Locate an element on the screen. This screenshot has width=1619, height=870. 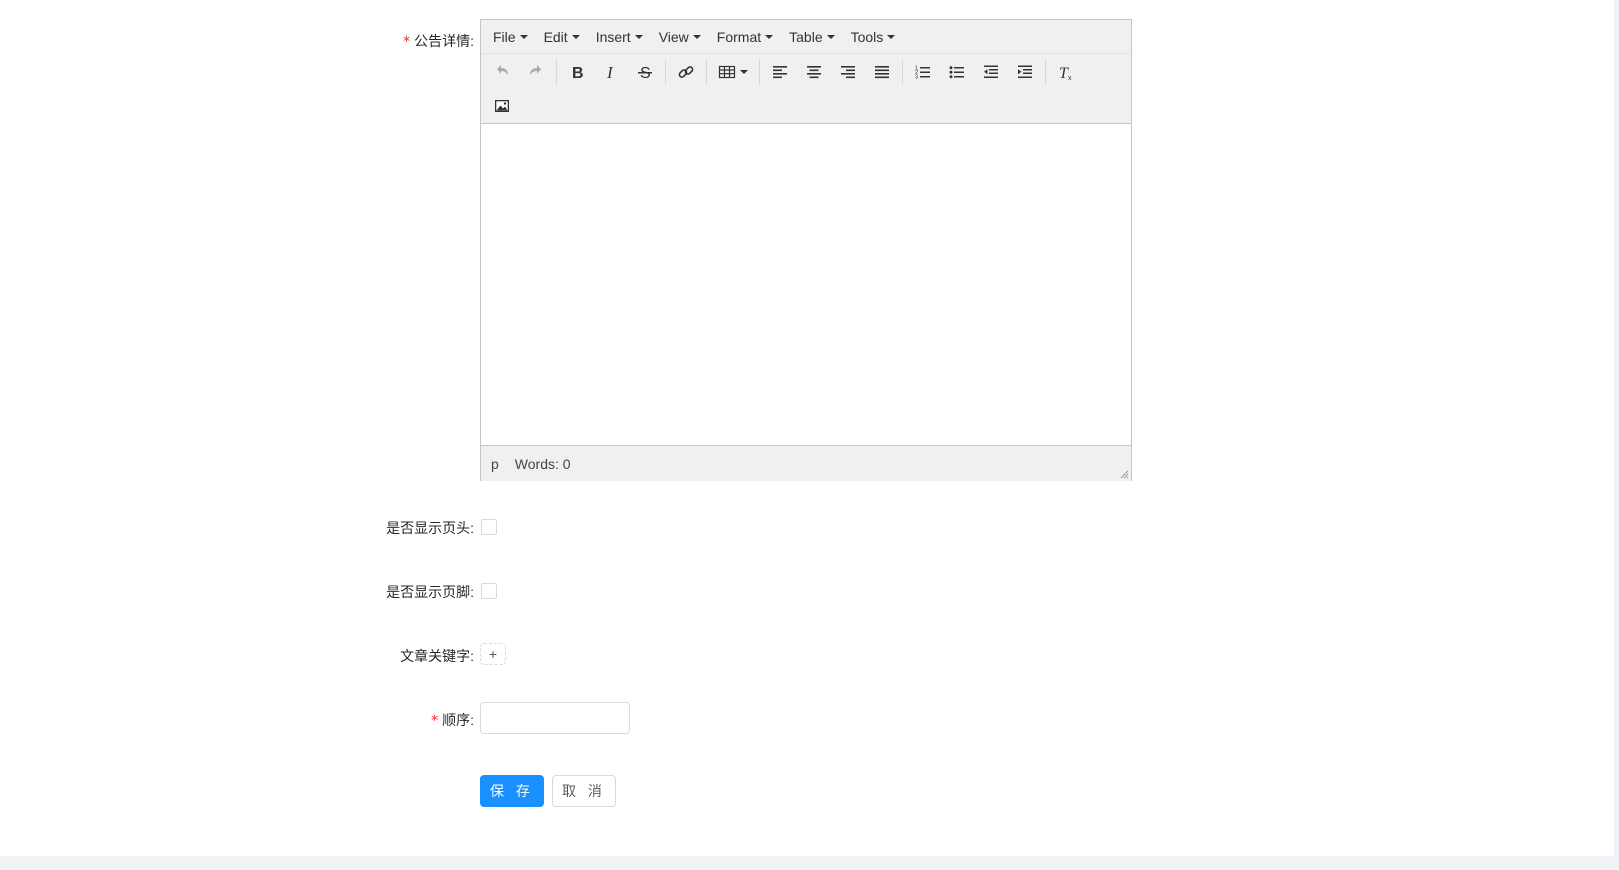
save-button: 保 存 is located at coordinates (512, 791).